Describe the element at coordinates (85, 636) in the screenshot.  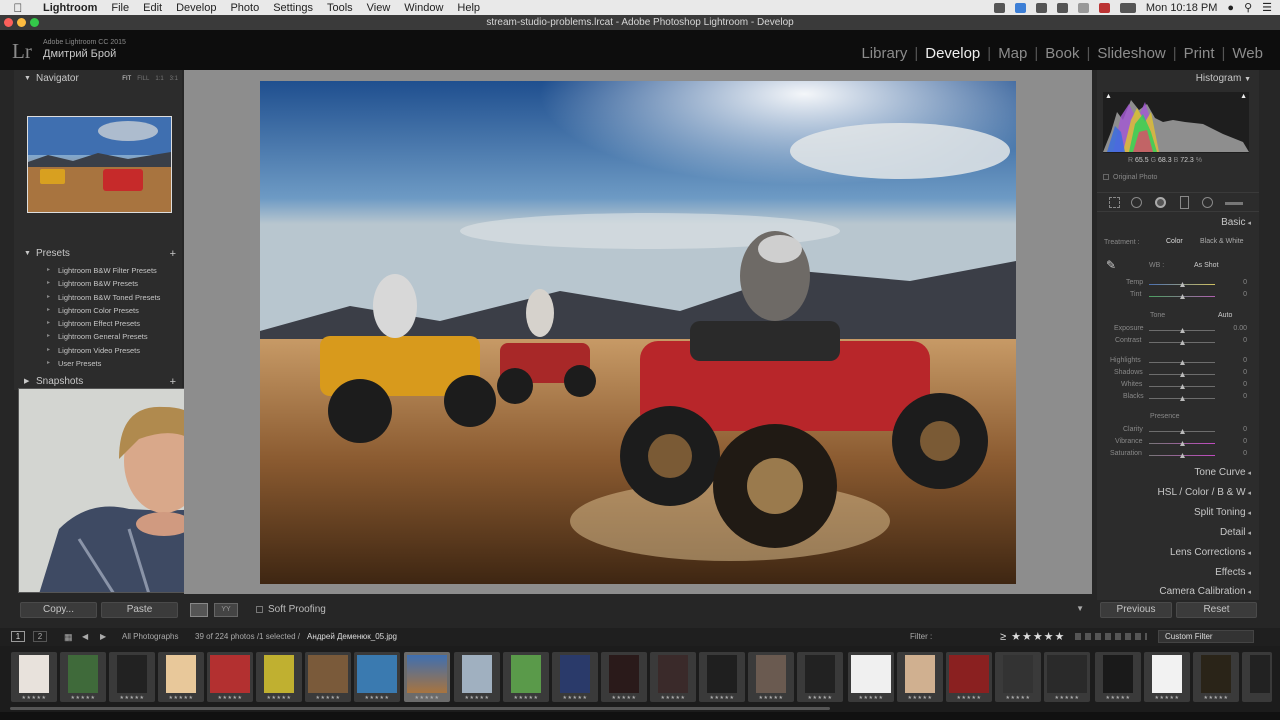
I see `back-arrow-icon: ◀` at that location.